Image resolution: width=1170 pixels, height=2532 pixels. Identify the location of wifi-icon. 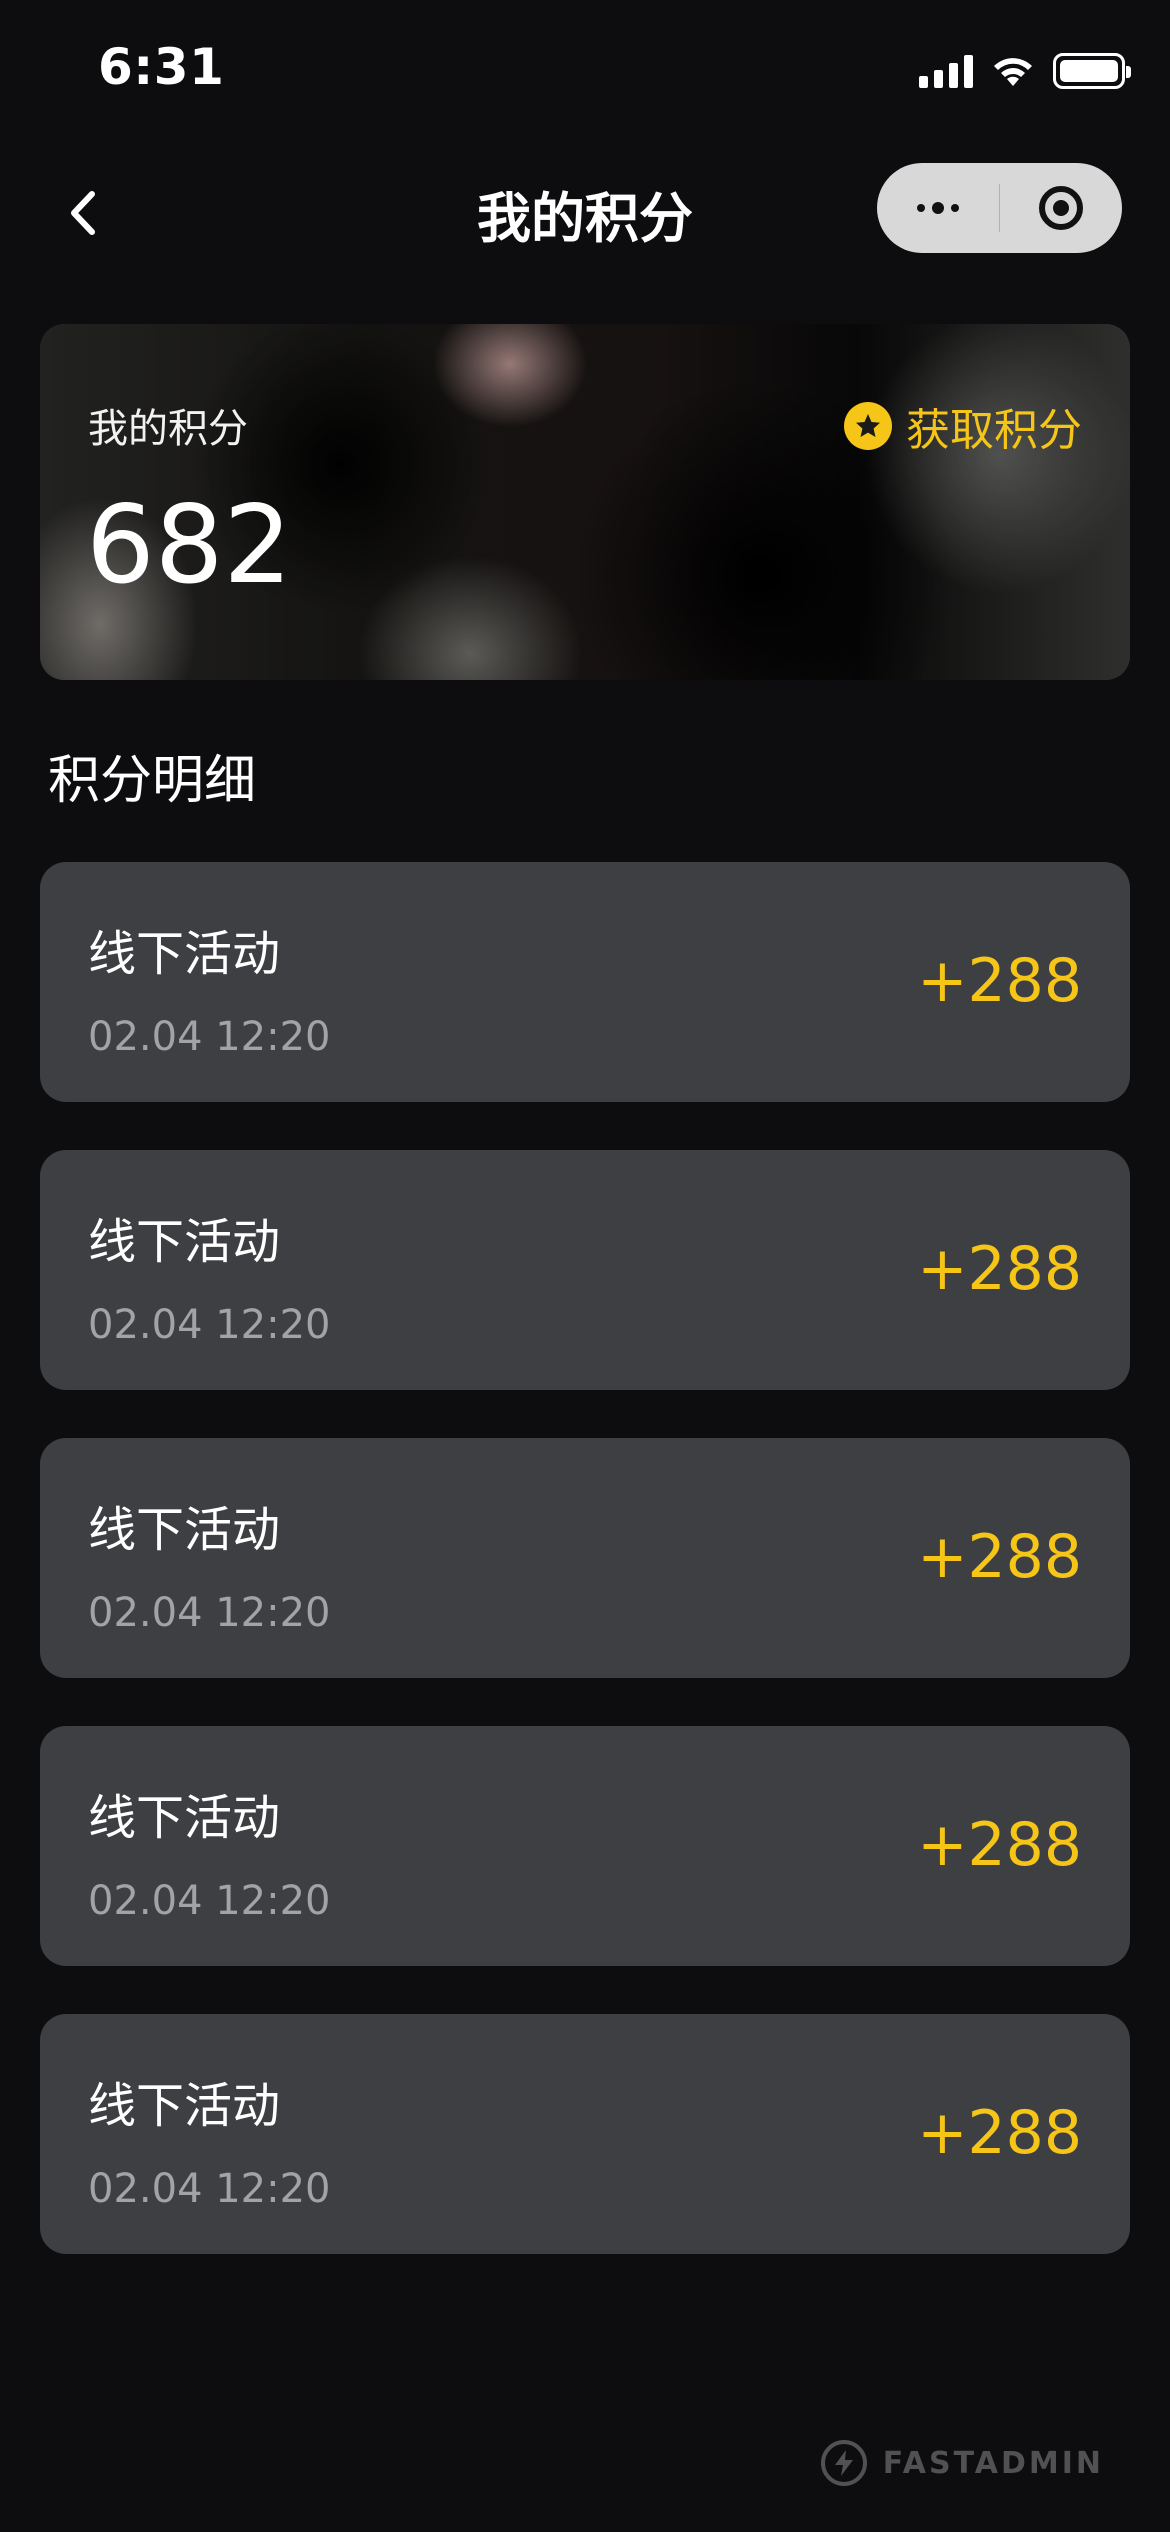
(1013, 72).